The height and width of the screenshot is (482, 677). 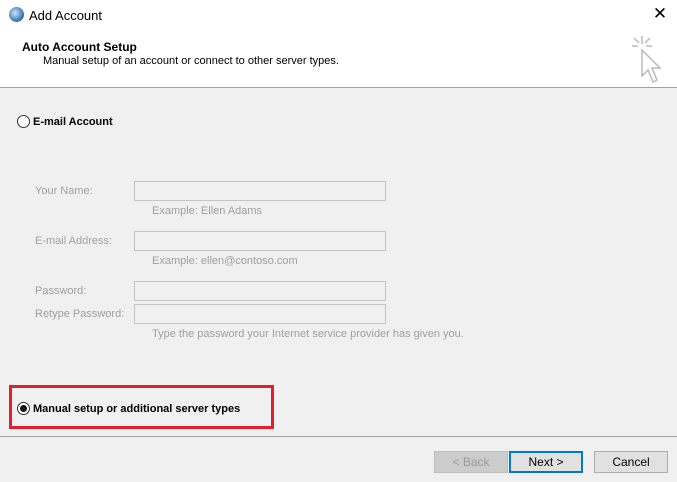 What do you see at coordinates (546, 462) in the screenshot?
I see `next-button: Next >` at bounding box center [546, 462].